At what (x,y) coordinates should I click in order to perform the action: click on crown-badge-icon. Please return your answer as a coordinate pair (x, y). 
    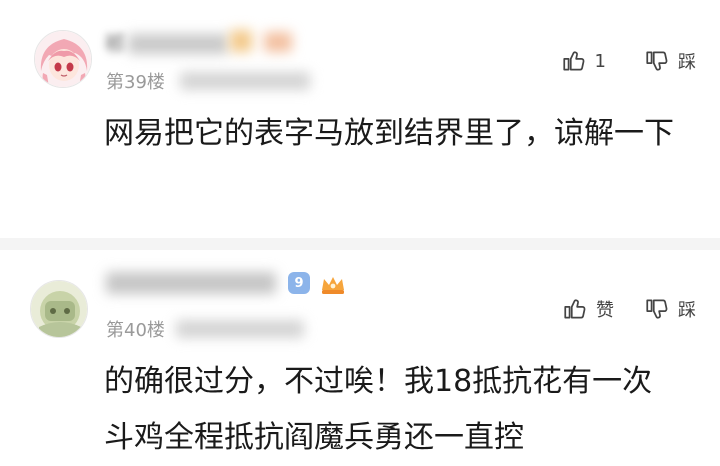
    Looking at the image, I should click on (333, 285).